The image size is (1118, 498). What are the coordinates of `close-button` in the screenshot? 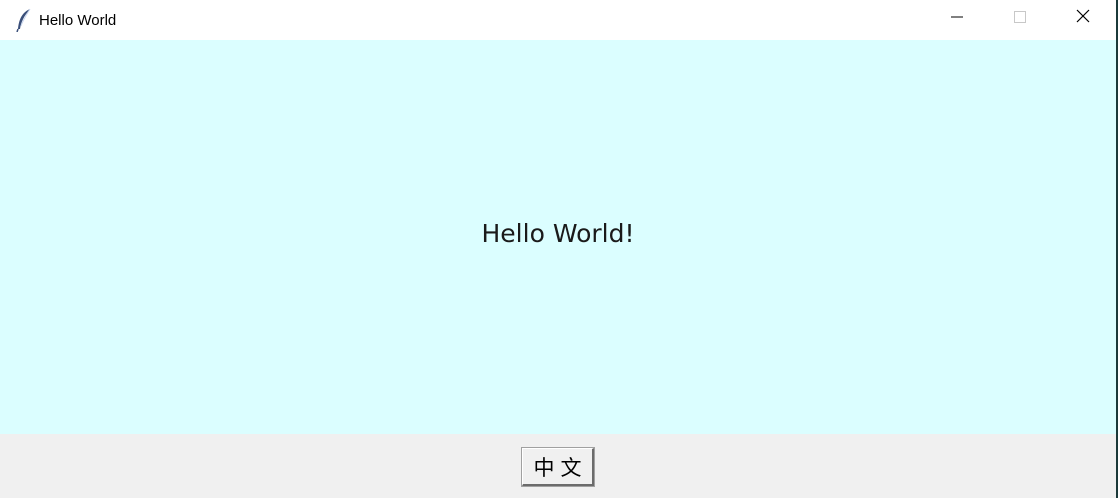 It's located at (1082, 17).